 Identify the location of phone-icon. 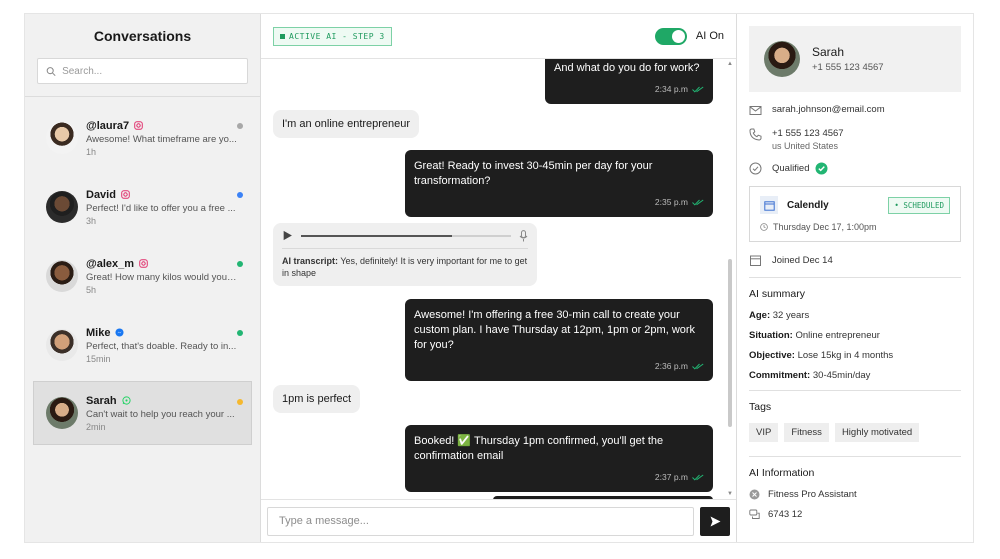
(755, 134).